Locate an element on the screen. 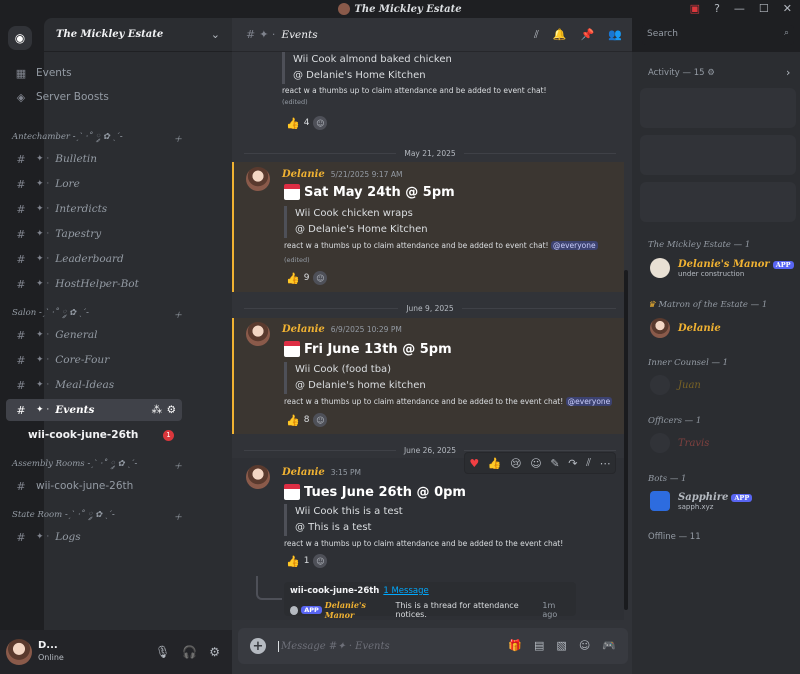 This screenshot has width=800, height=674. channel-meal-ideas: # ✦ · Meal-Ideas is located at coordinates (94, 385).